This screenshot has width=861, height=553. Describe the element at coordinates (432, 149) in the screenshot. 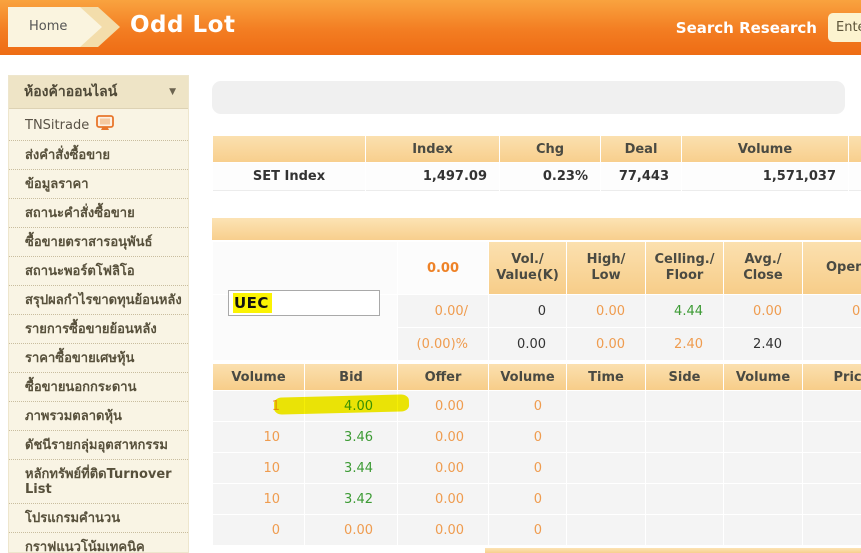

I see `set-header-index: Index` at that location.